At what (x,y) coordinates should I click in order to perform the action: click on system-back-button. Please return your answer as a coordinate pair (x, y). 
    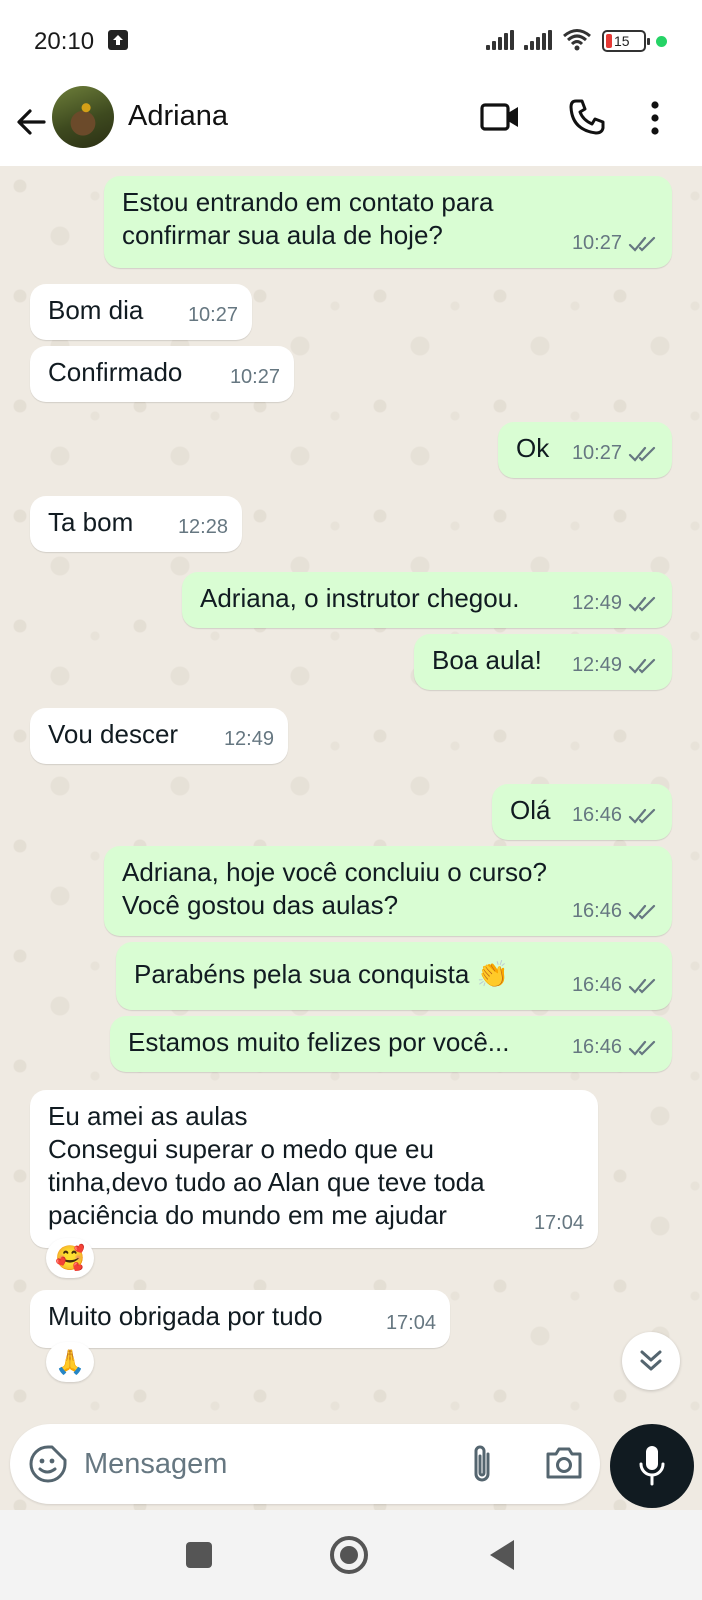
    Looking at the image, I should click on (502, 1555).